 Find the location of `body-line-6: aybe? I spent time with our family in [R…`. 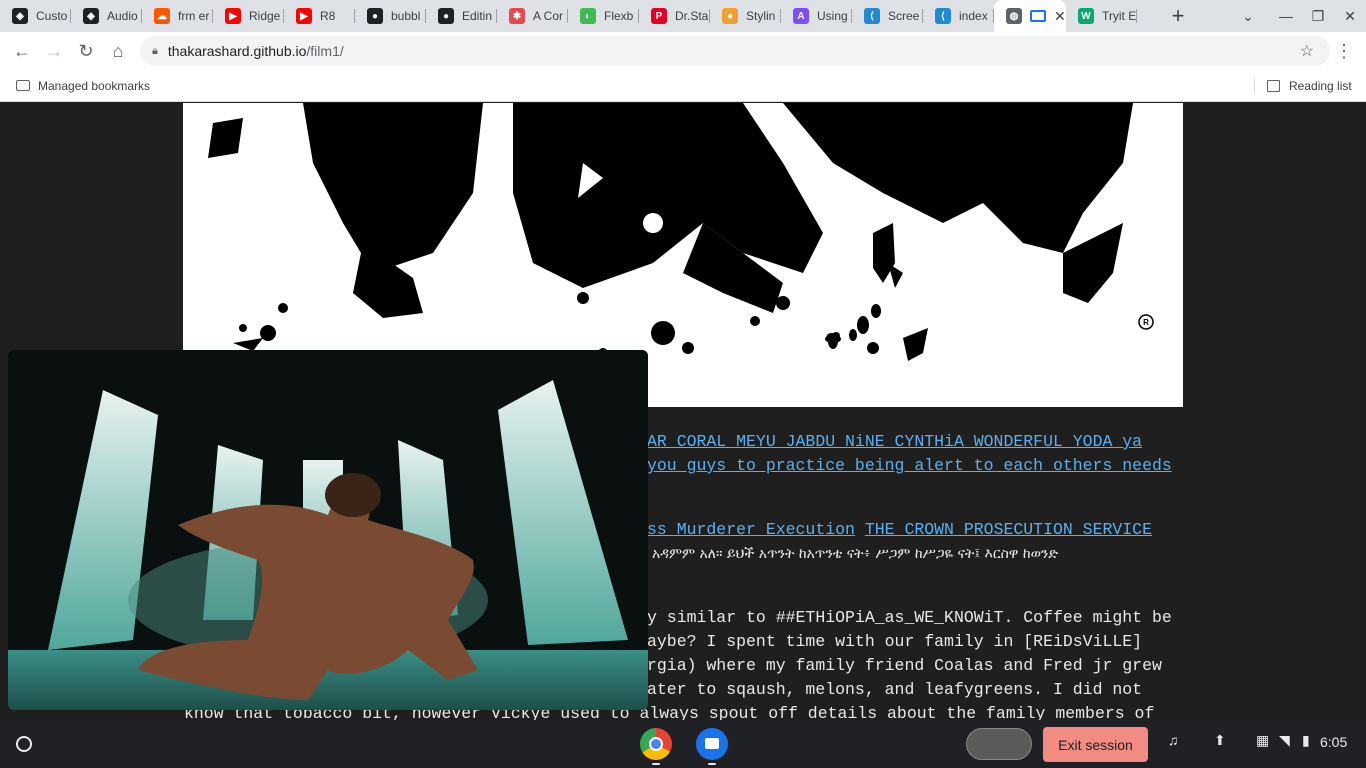

body-line-6: aybe? I spent time with our family in [R… is located at coordinates (895, 641).